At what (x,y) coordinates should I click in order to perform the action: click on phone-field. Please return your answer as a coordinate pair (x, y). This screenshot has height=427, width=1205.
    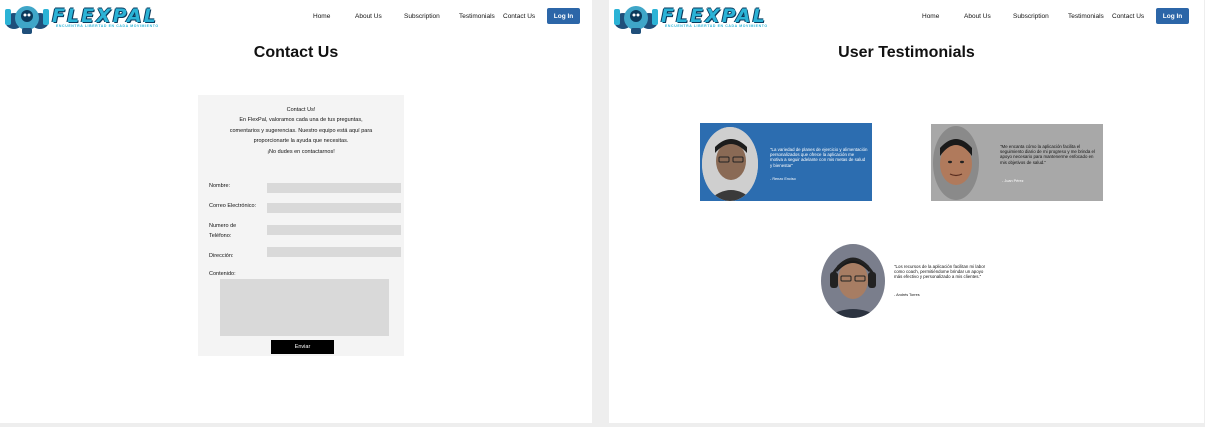
    Looking at the image, I should click on (334, 230).